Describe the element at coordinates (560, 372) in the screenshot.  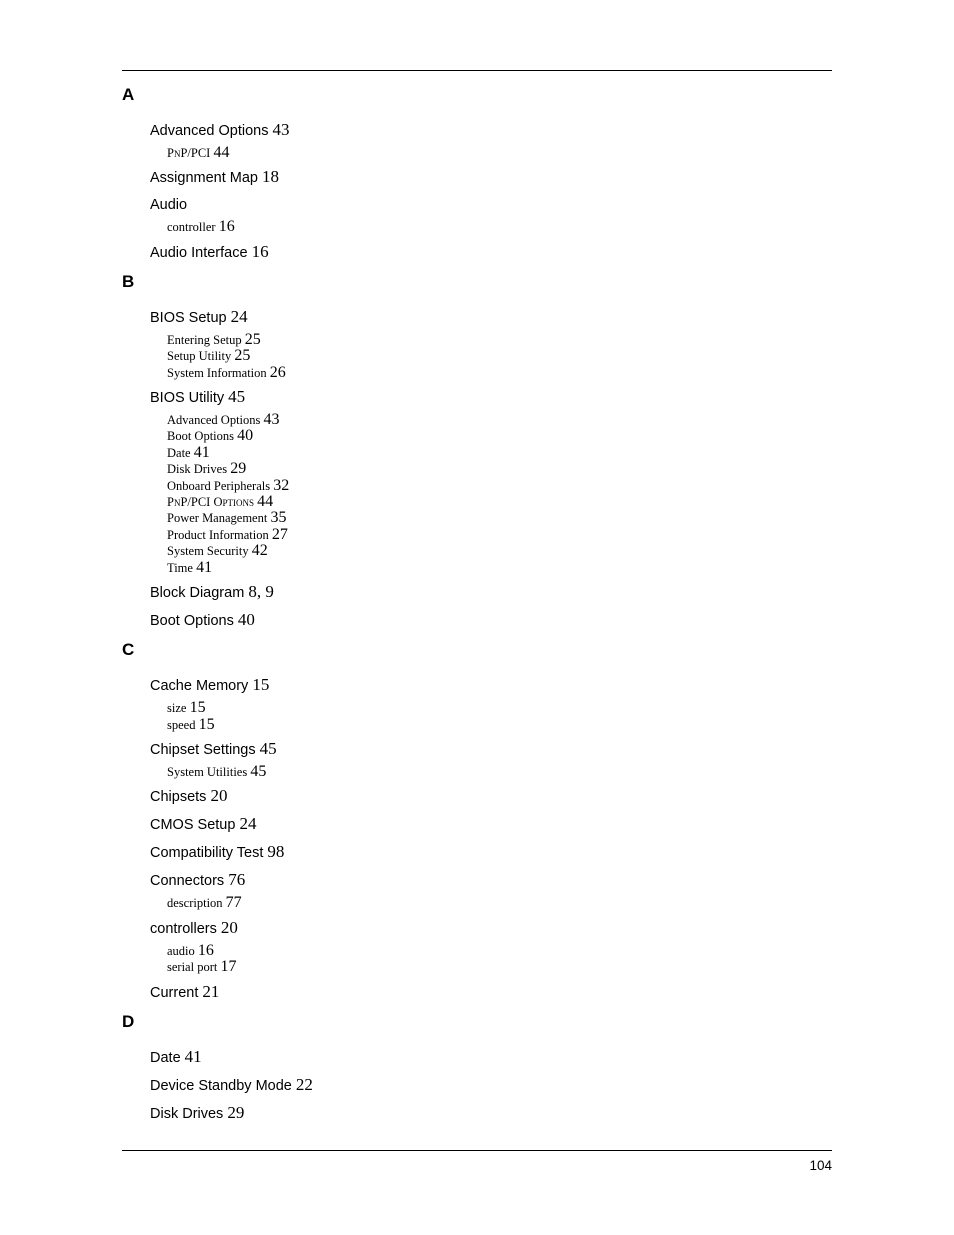
I see `index-subentry: System Information 26` at that location.